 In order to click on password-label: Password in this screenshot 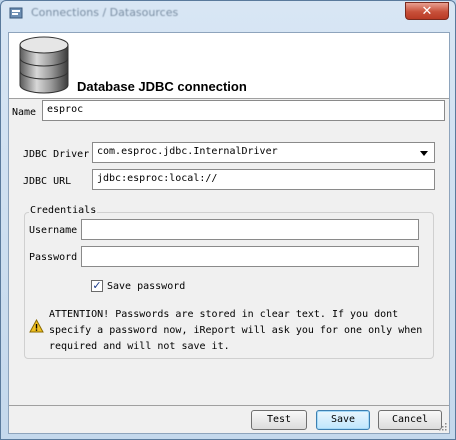, I will do `click(53, 257)`.